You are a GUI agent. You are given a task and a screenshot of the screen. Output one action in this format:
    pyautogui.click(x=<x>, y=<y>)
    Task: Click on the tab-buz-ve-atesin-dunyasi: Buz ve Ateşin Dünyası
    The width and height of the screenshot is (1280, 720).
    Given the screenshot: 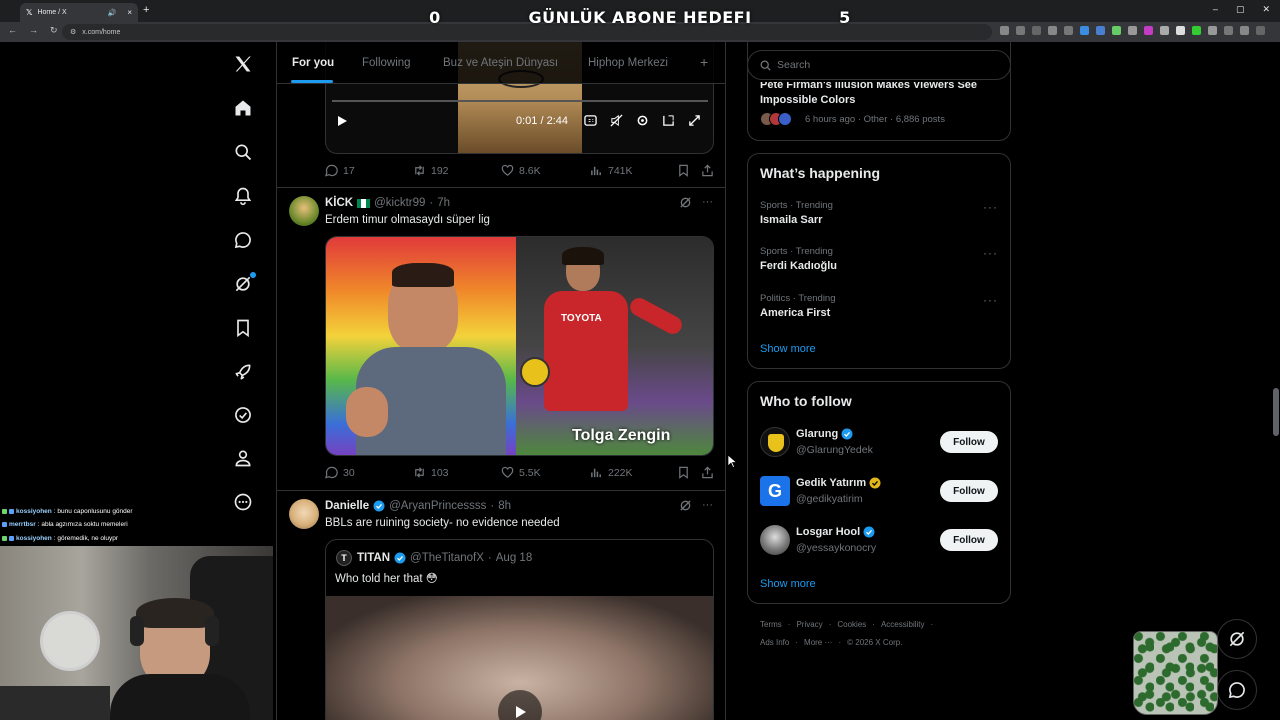 What is the action you would take?
    pyautogui.click(x=500, y=63)
    